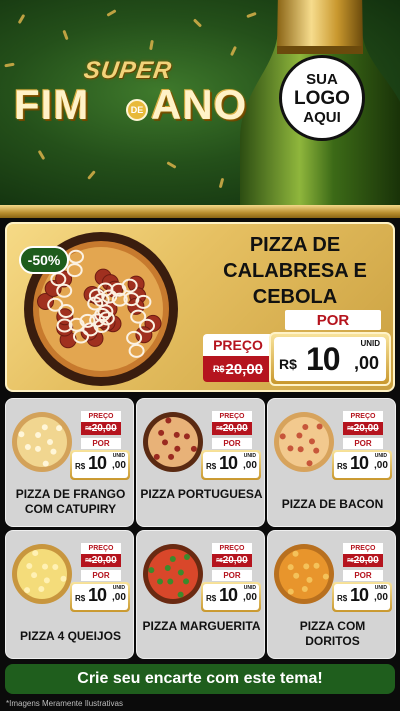  What do you see at coordinates (42, 442) in the screenshot?
I see `chicken-catupiry-pizza-icon` at bounding box center [42, 442].